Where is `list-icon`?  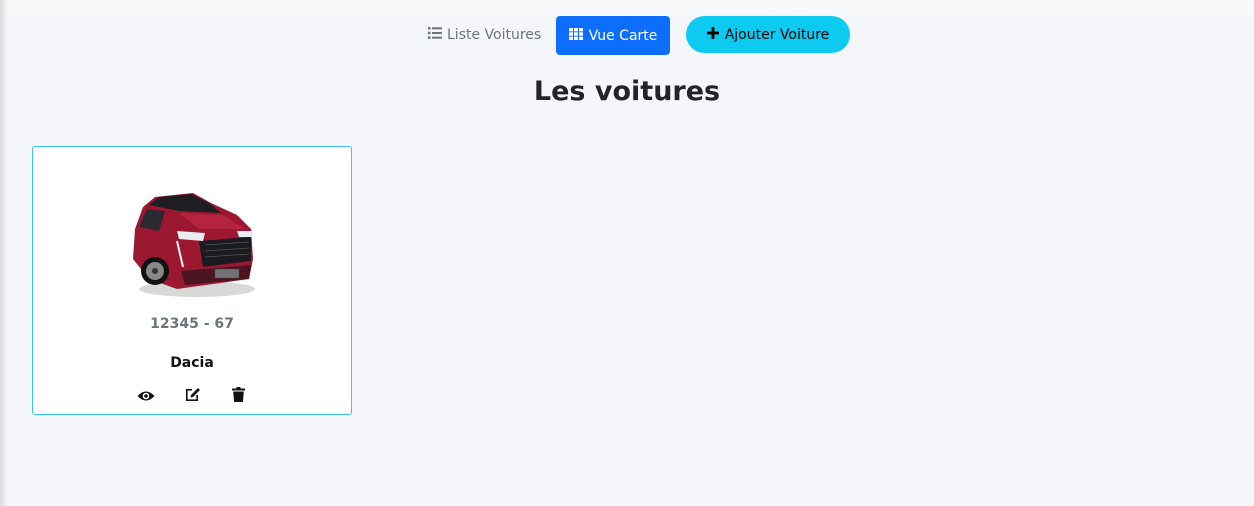 list-icon is located at coordinates (435, 35).